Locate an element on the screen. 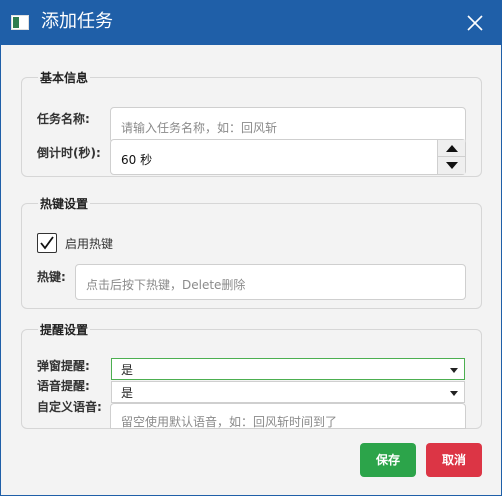 The image size is (502, 496). custom-voice-input: 留空使用默认语音，如：回风斩时间到了 is located at coordinates (288, 416).